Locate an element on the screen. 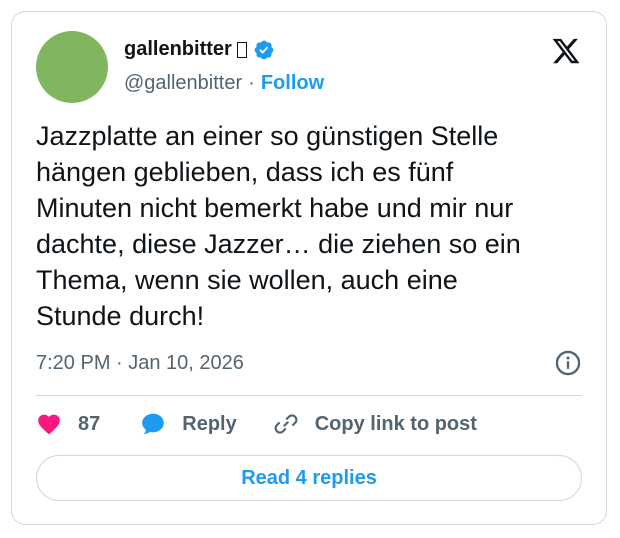 This screenshot has height=538, width=620. copy-link-label: Copy link to post is located at coordinates (395, 423).